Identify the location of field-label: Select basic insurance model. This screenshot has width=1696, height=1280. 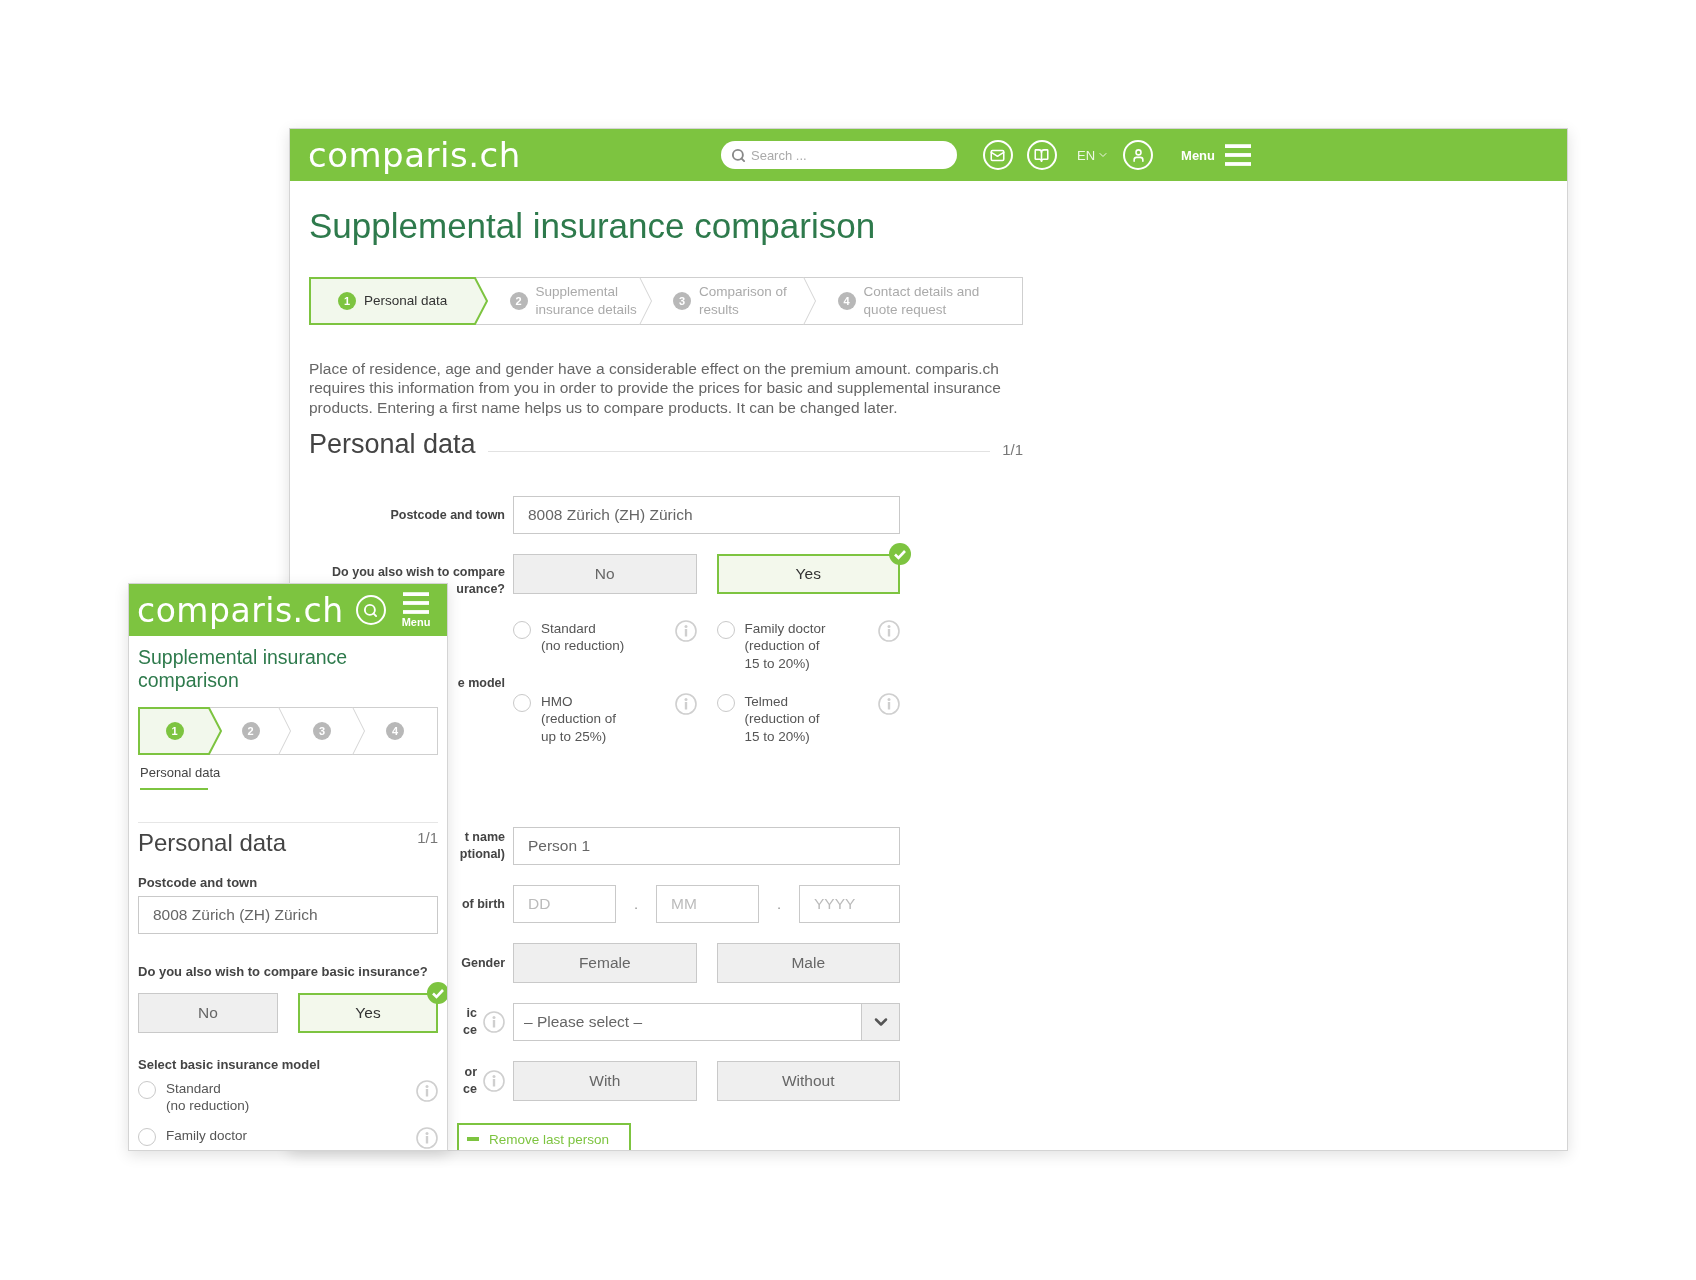
(230, 1064).